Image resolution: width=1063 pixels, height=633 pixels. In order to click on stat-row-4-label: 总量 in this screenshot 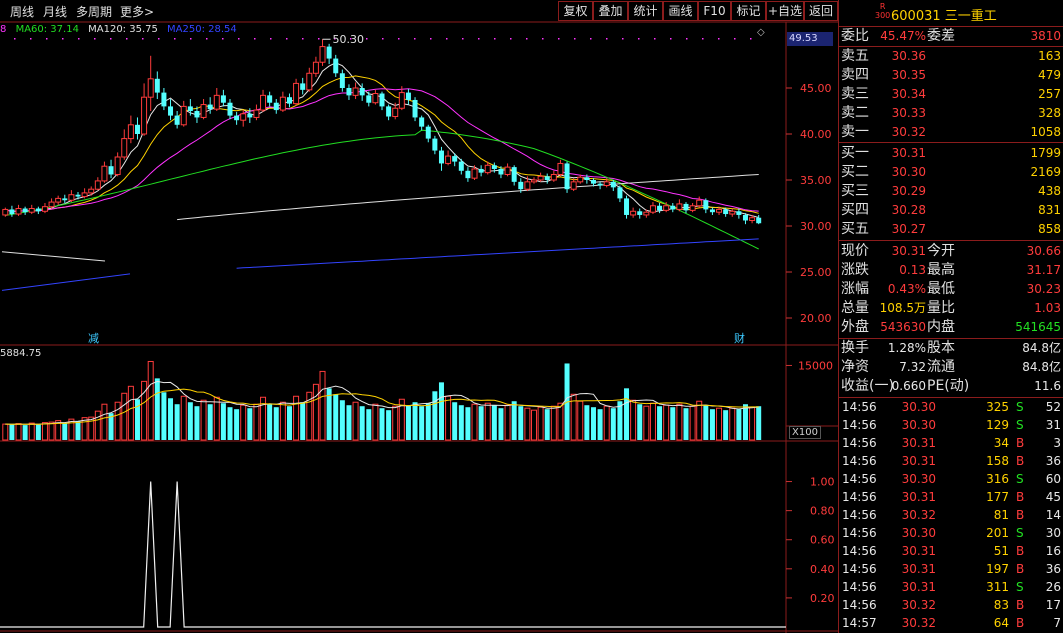, I will do `click(855, 308)`.